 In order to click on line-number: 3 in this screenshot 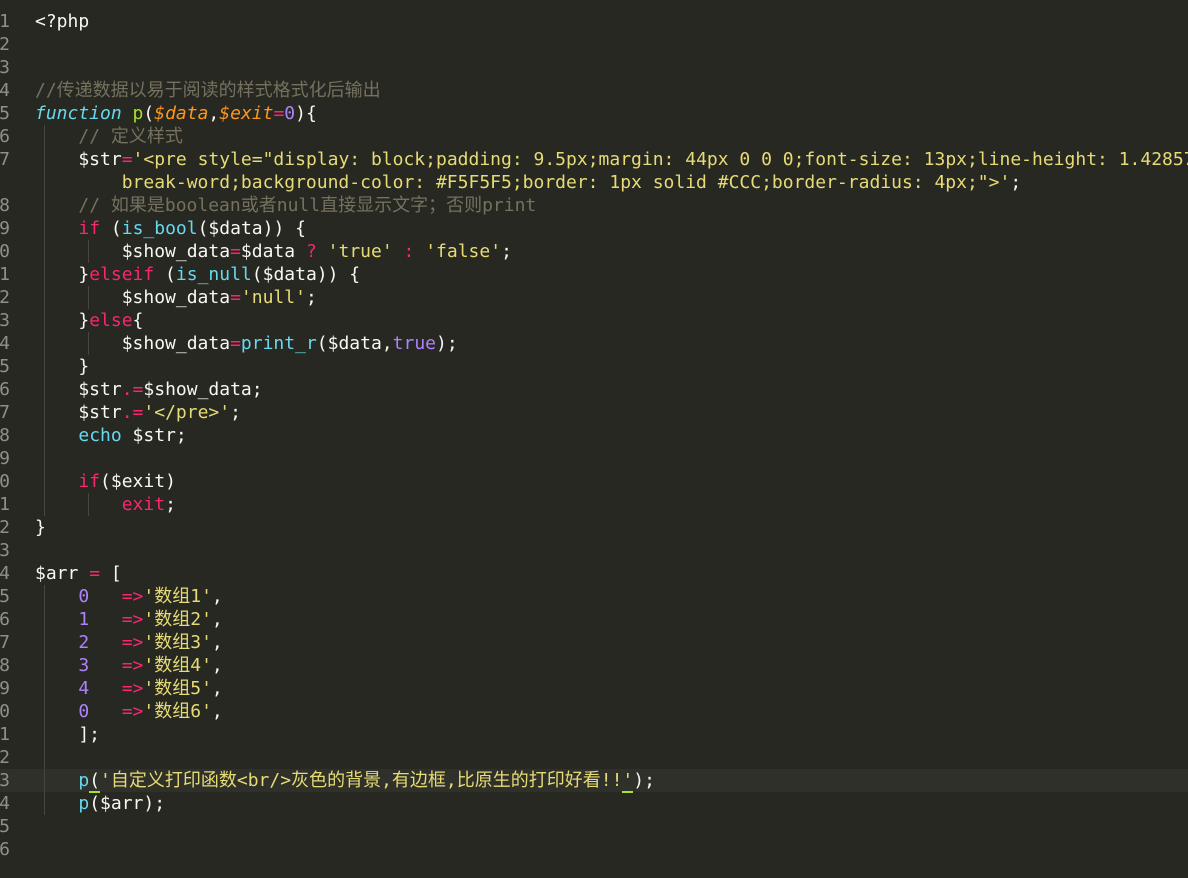, I will do `click(5, 550)`.